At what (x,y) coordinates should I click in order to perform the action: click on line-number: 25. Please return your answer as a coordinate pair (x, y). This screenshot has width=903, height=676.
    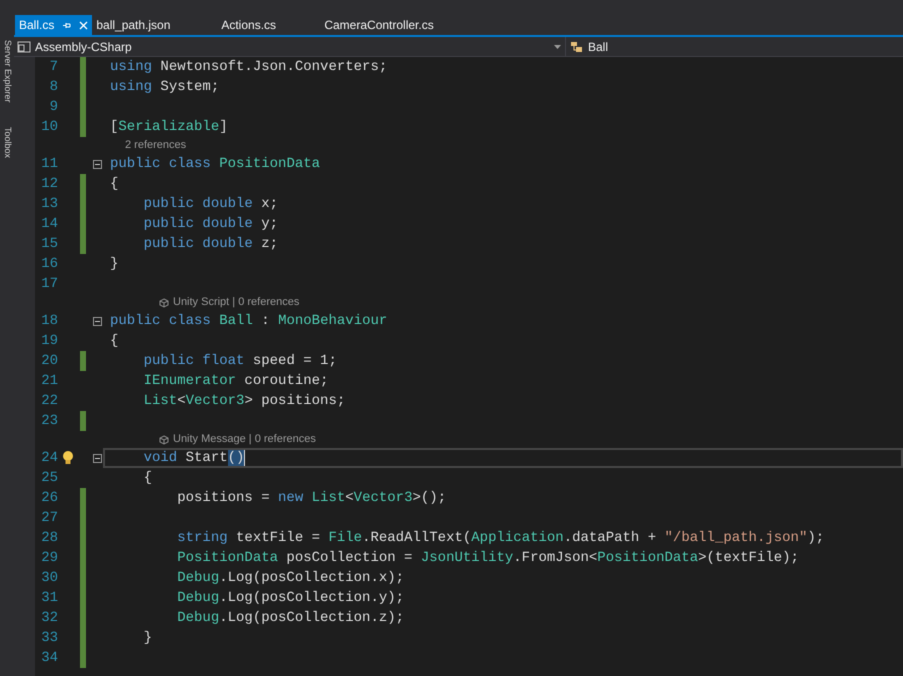
    Looking at the image, I should click on (49, 478).